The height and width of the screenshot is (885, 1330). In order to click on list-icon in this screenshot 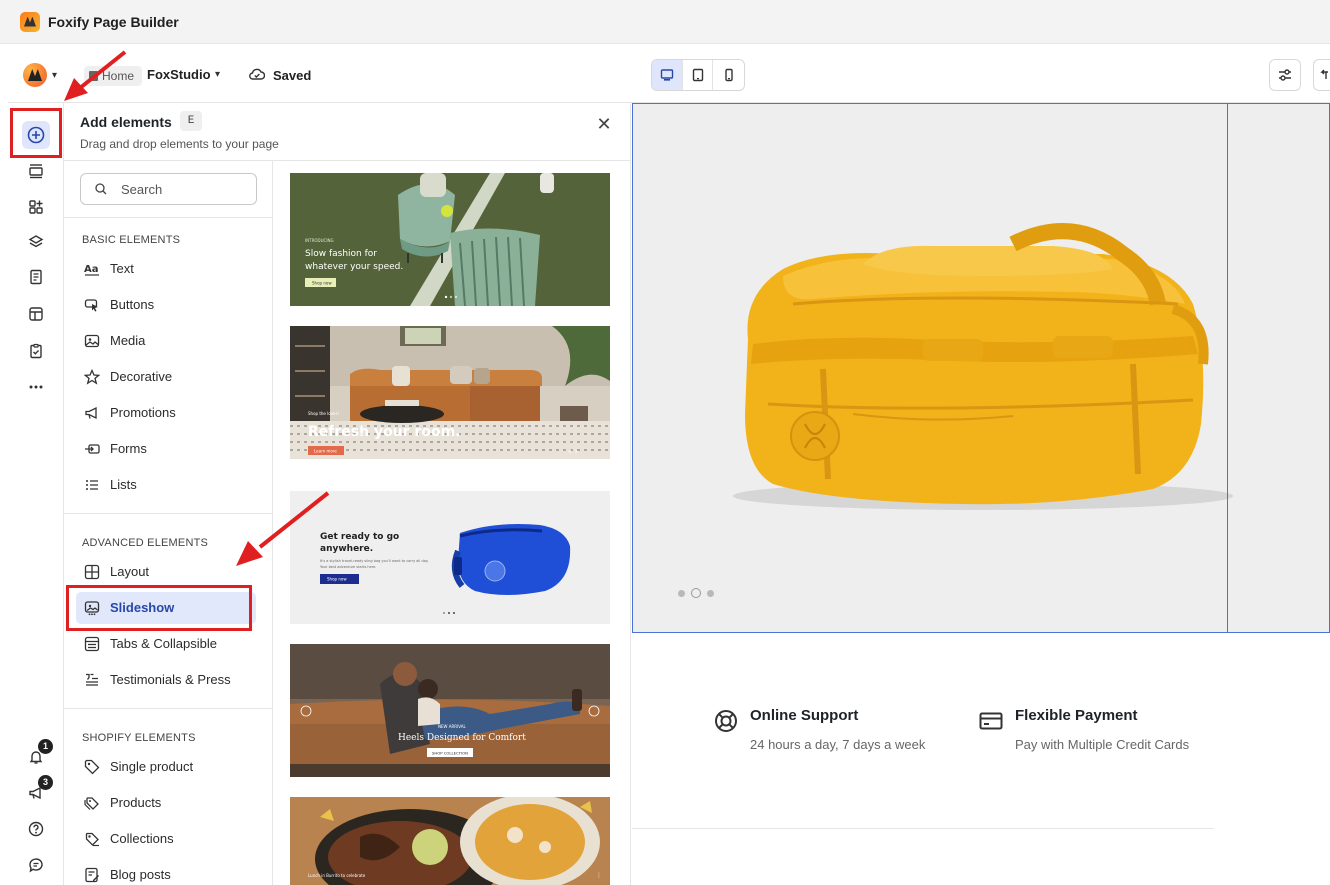, I will do `click(92, 485)`.